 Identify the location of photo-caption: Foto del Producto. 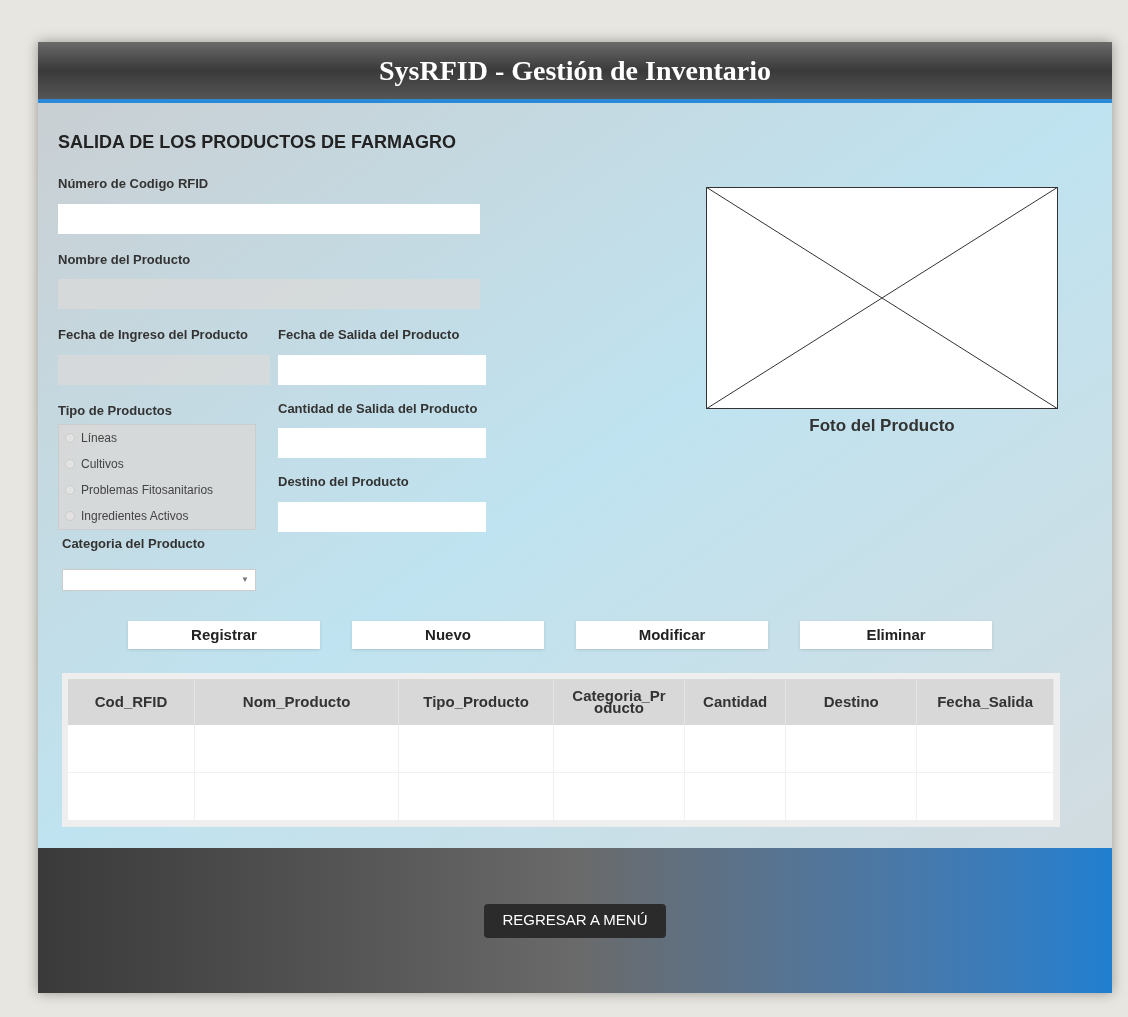
(882, 426).